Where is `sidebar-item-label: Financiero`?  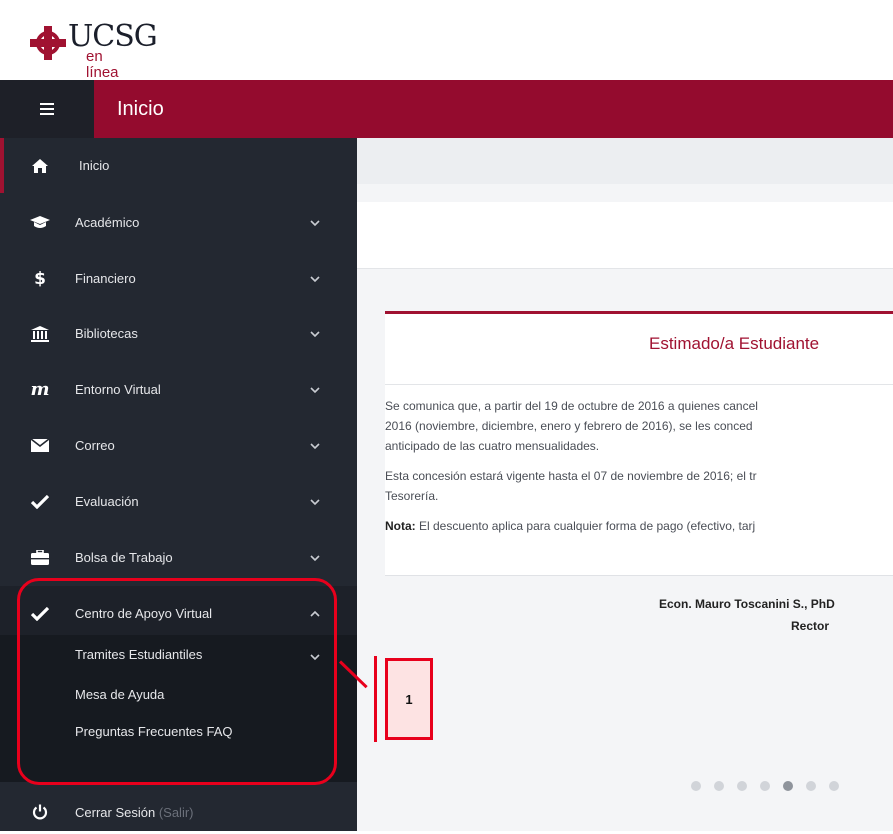 sidebar-item-label: Financiero is located at coordinates (105, 278).